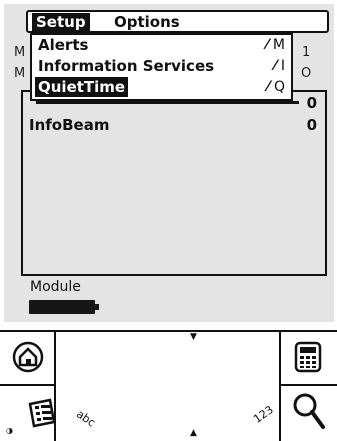 This screenshot has width=337, height=441. I want to click on menu-icon, so click(42, 413).